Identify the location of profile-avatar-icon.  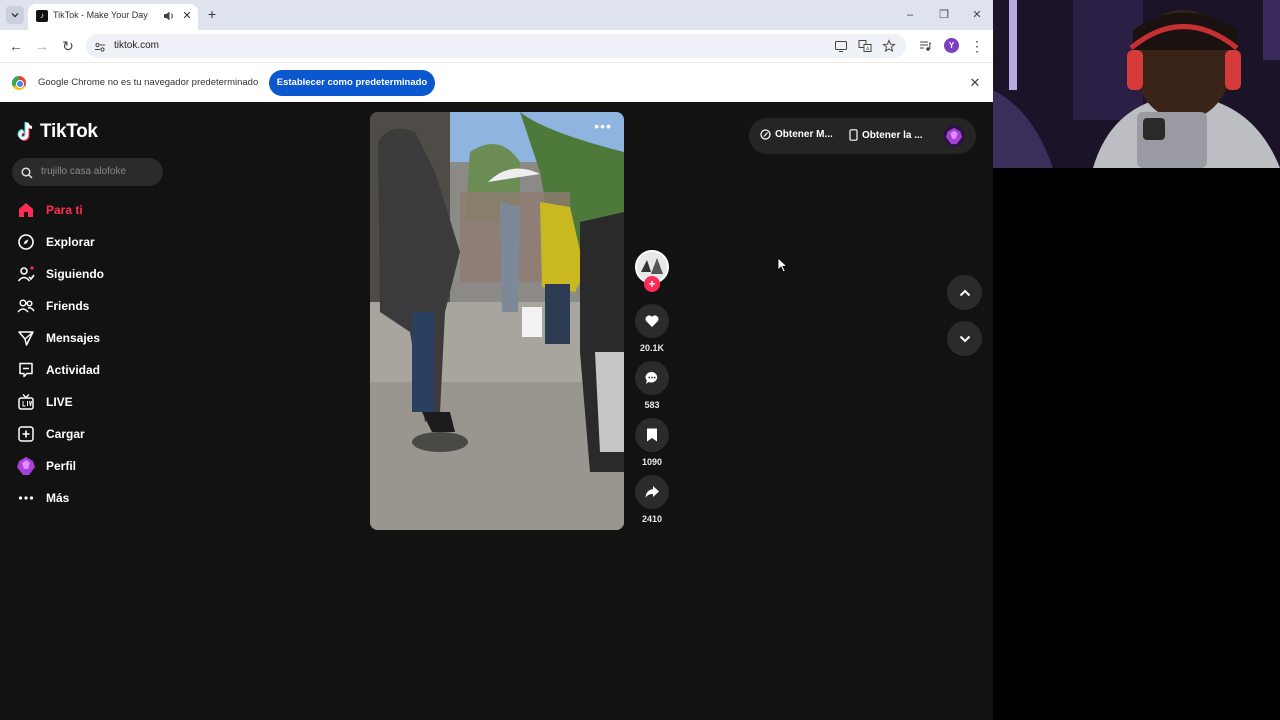
(26, 466).